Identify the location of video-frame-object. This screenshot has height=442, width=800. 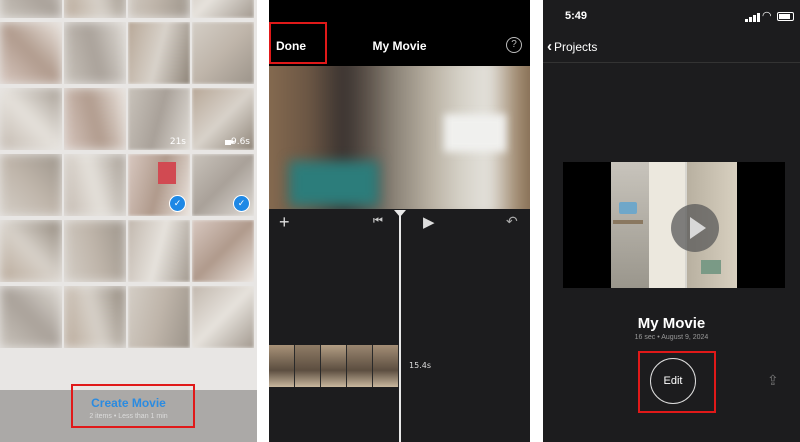
(334, 183).